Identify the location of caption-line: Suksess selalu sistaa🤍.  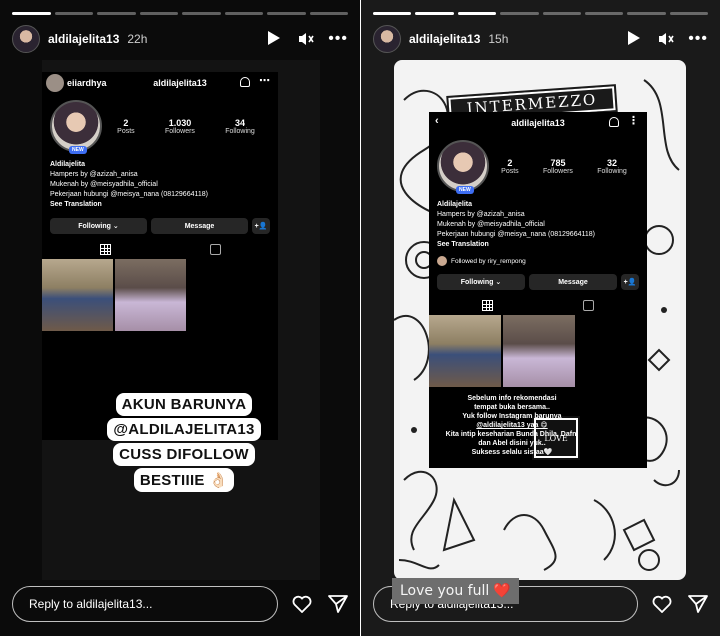
(512, 452).